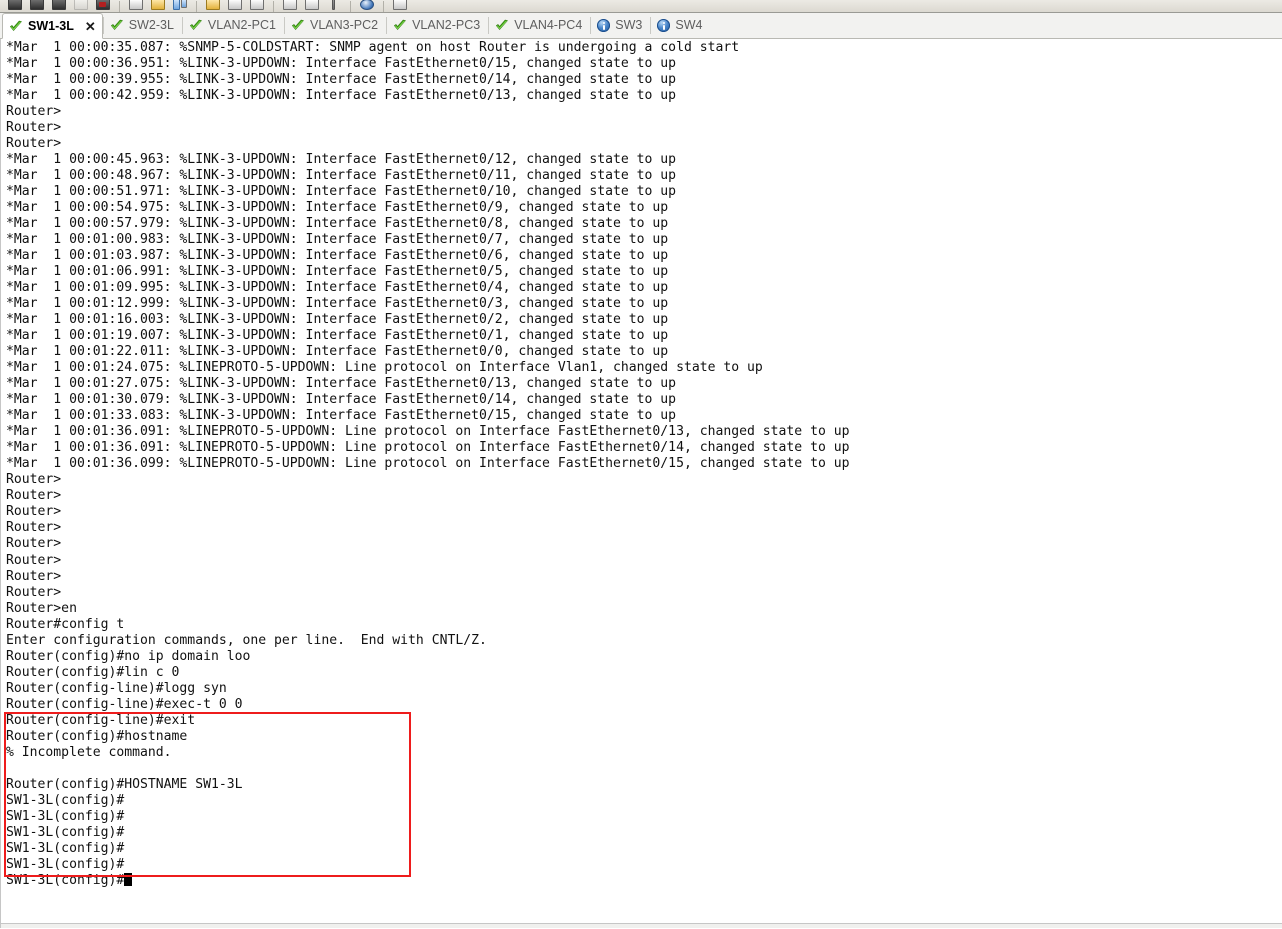 The width and height of the screenshot is (1282, 929). Describe the element at coordinates (90, 26) in the screenshot. I see `close-icon: ✕` at that location.